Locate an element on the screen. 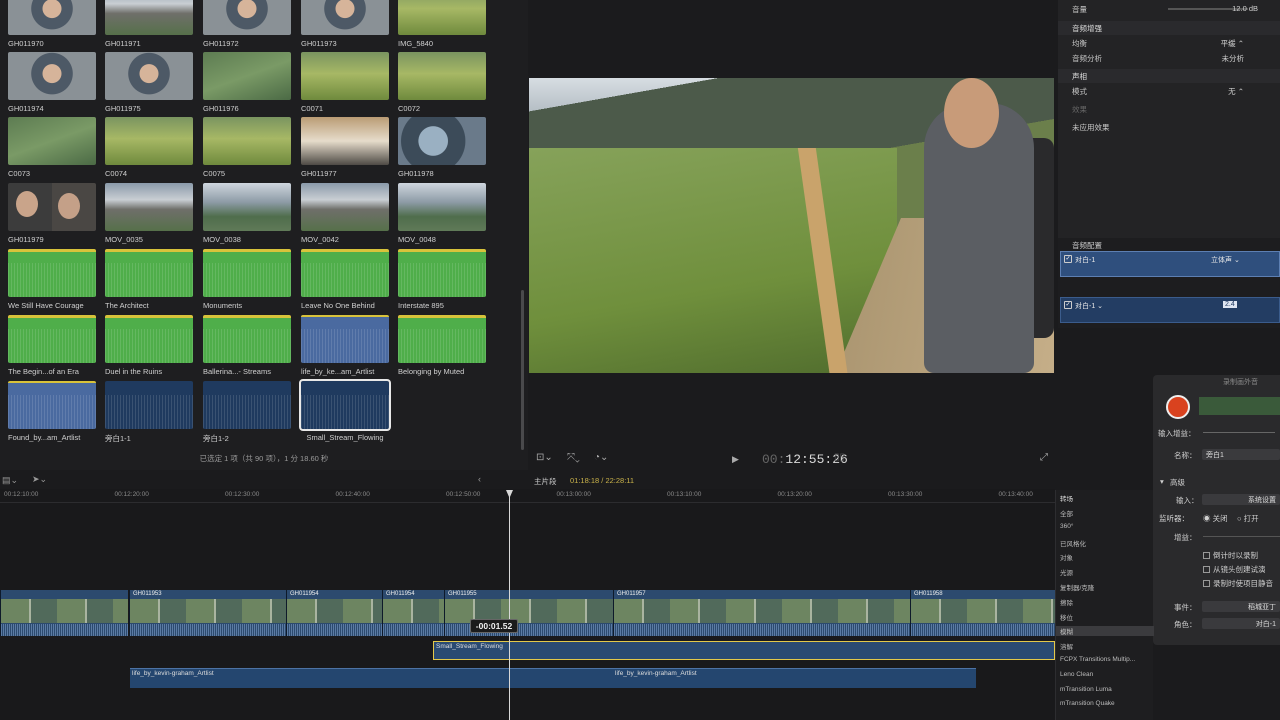  clip-item: GH011978 is located at coordinates (442, 147).